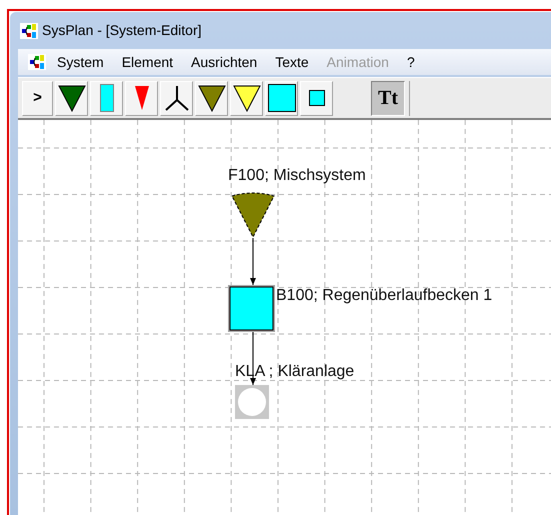 The height and width of the screenshot is (515, 551). Describe the element at coordinates (297, 176) in the screenshot. I see `node-label: F100; Mischsystem` at that location.